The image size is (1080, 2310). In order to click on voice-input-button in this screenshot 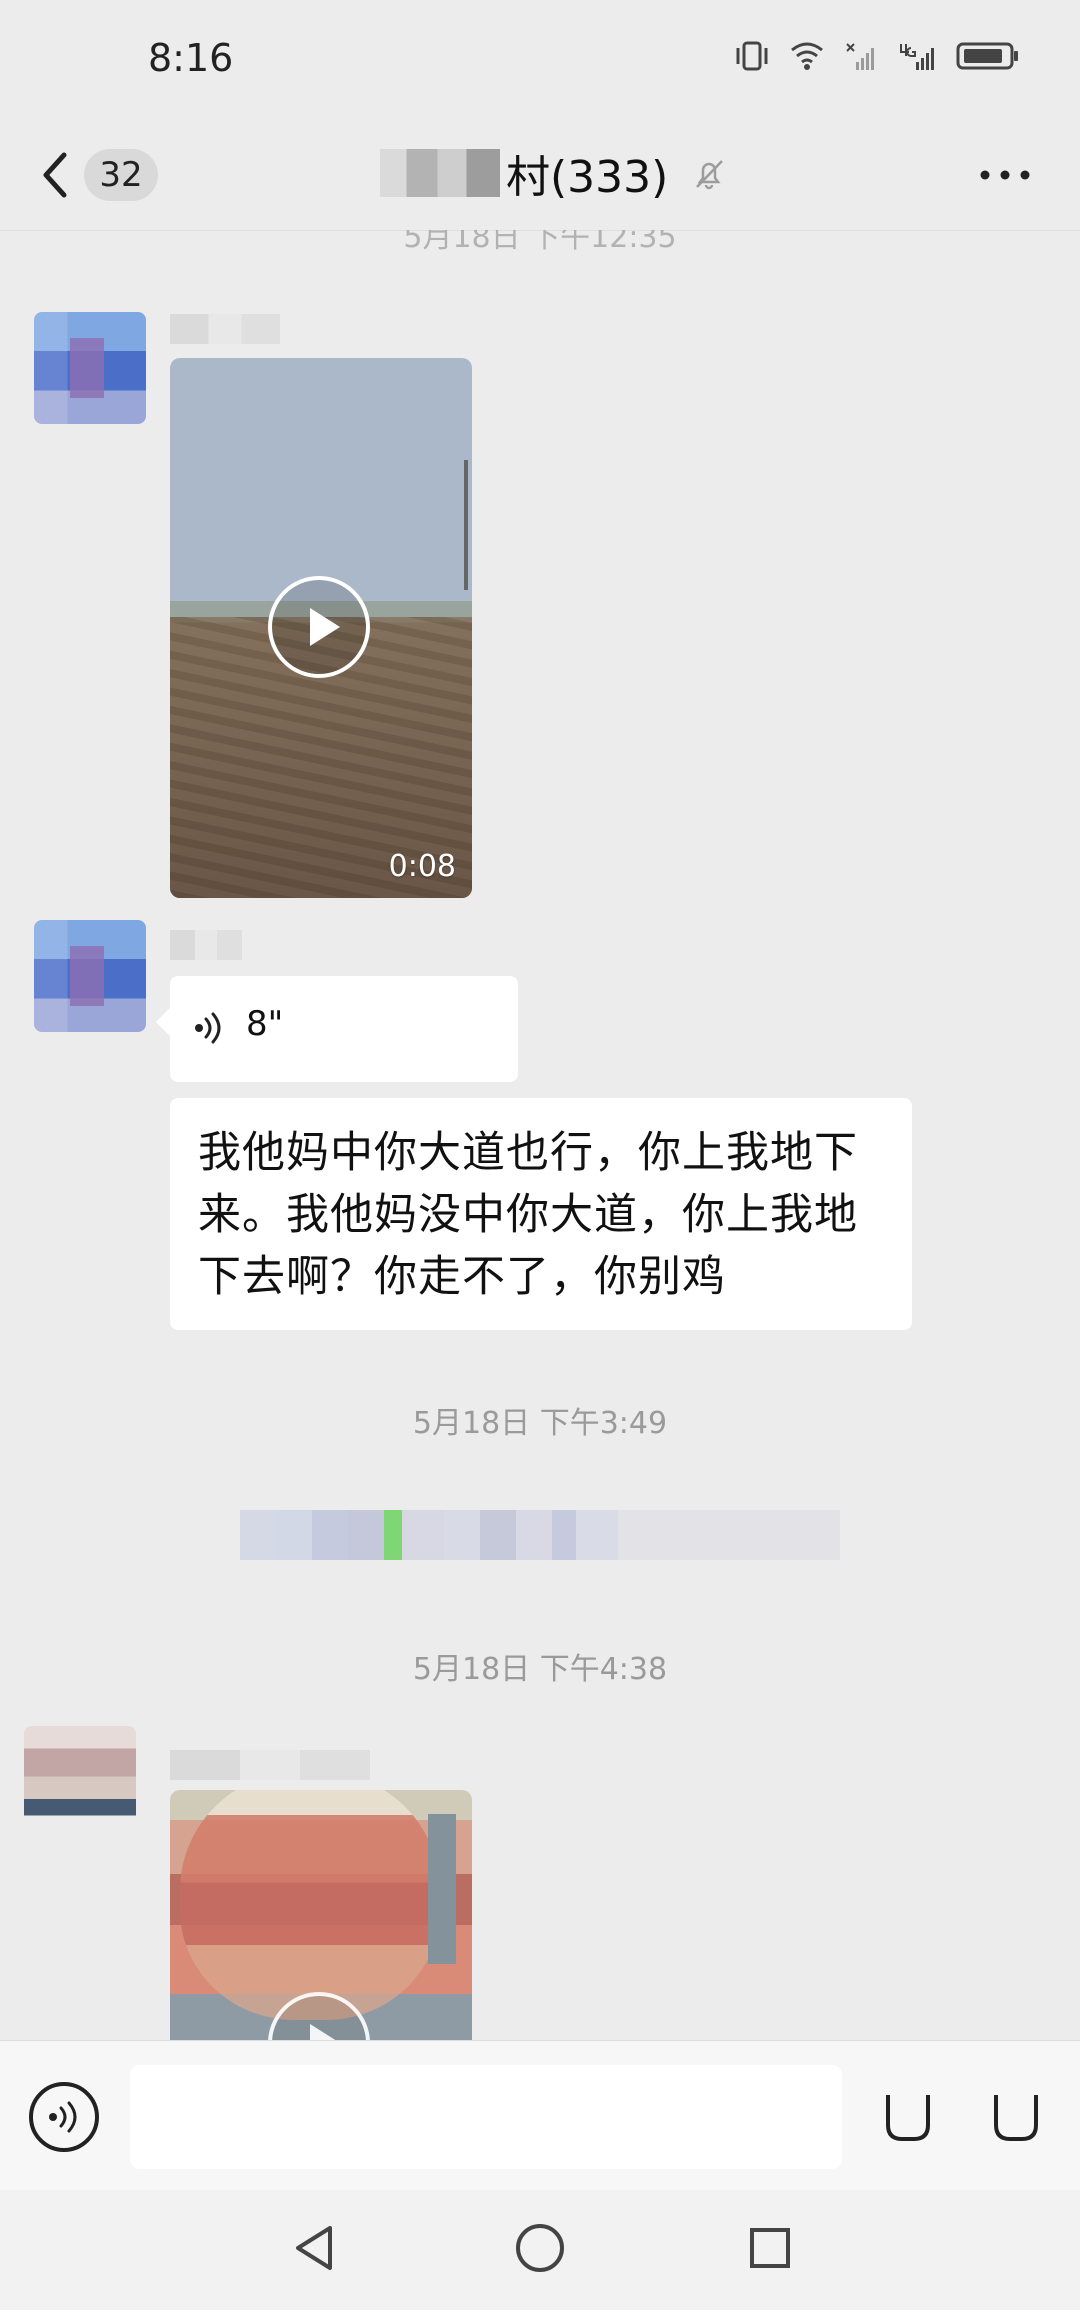, I will do `click(64, 2117)`.